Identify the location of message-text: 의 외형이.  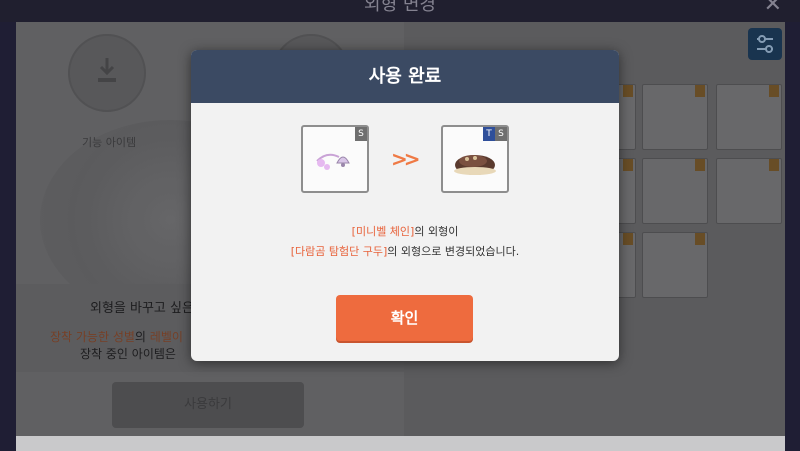
(436, 231).